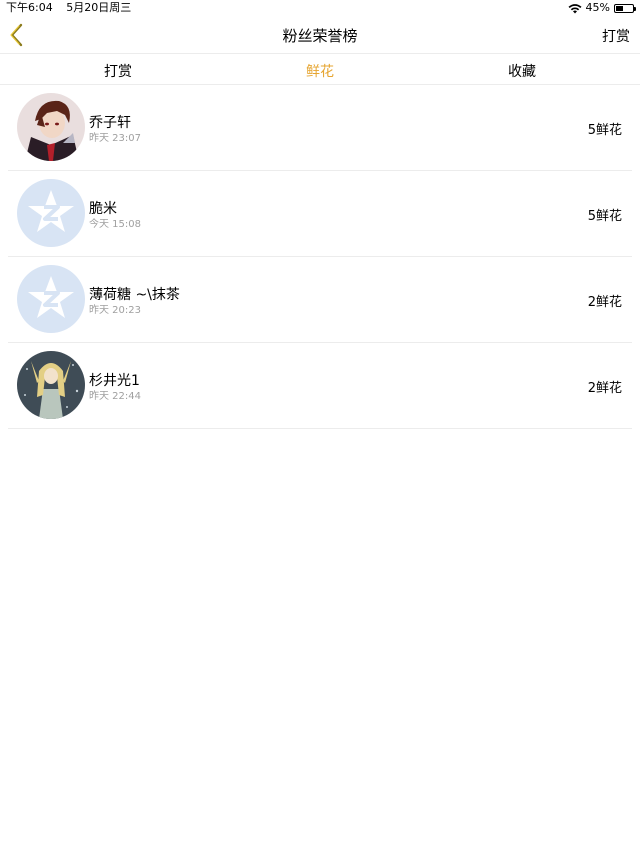 The height and width of the screenshot is (853, 640). I want to click on reward-button: 打赏, so click(616, 36).